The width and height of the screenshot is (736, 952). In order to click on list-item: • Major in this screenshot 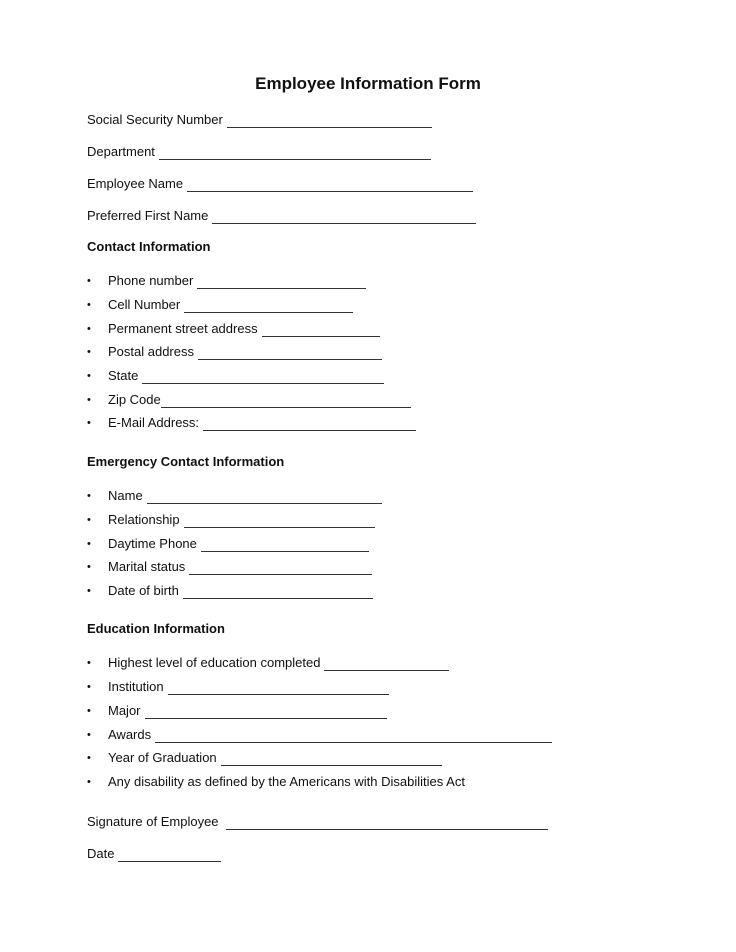, I will do `click(237, 710)`.